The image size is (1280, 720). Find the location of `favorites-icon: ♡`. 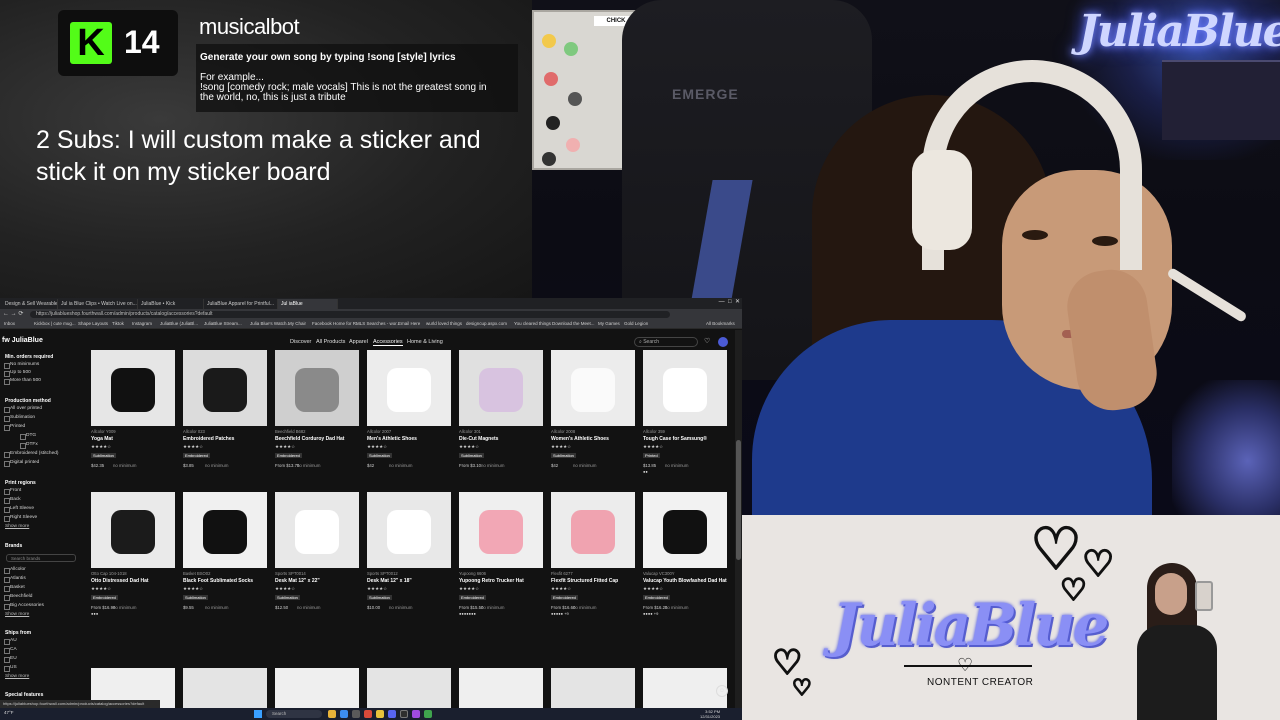

favorites-icon: ♡ is located at coordinates (707, 341).